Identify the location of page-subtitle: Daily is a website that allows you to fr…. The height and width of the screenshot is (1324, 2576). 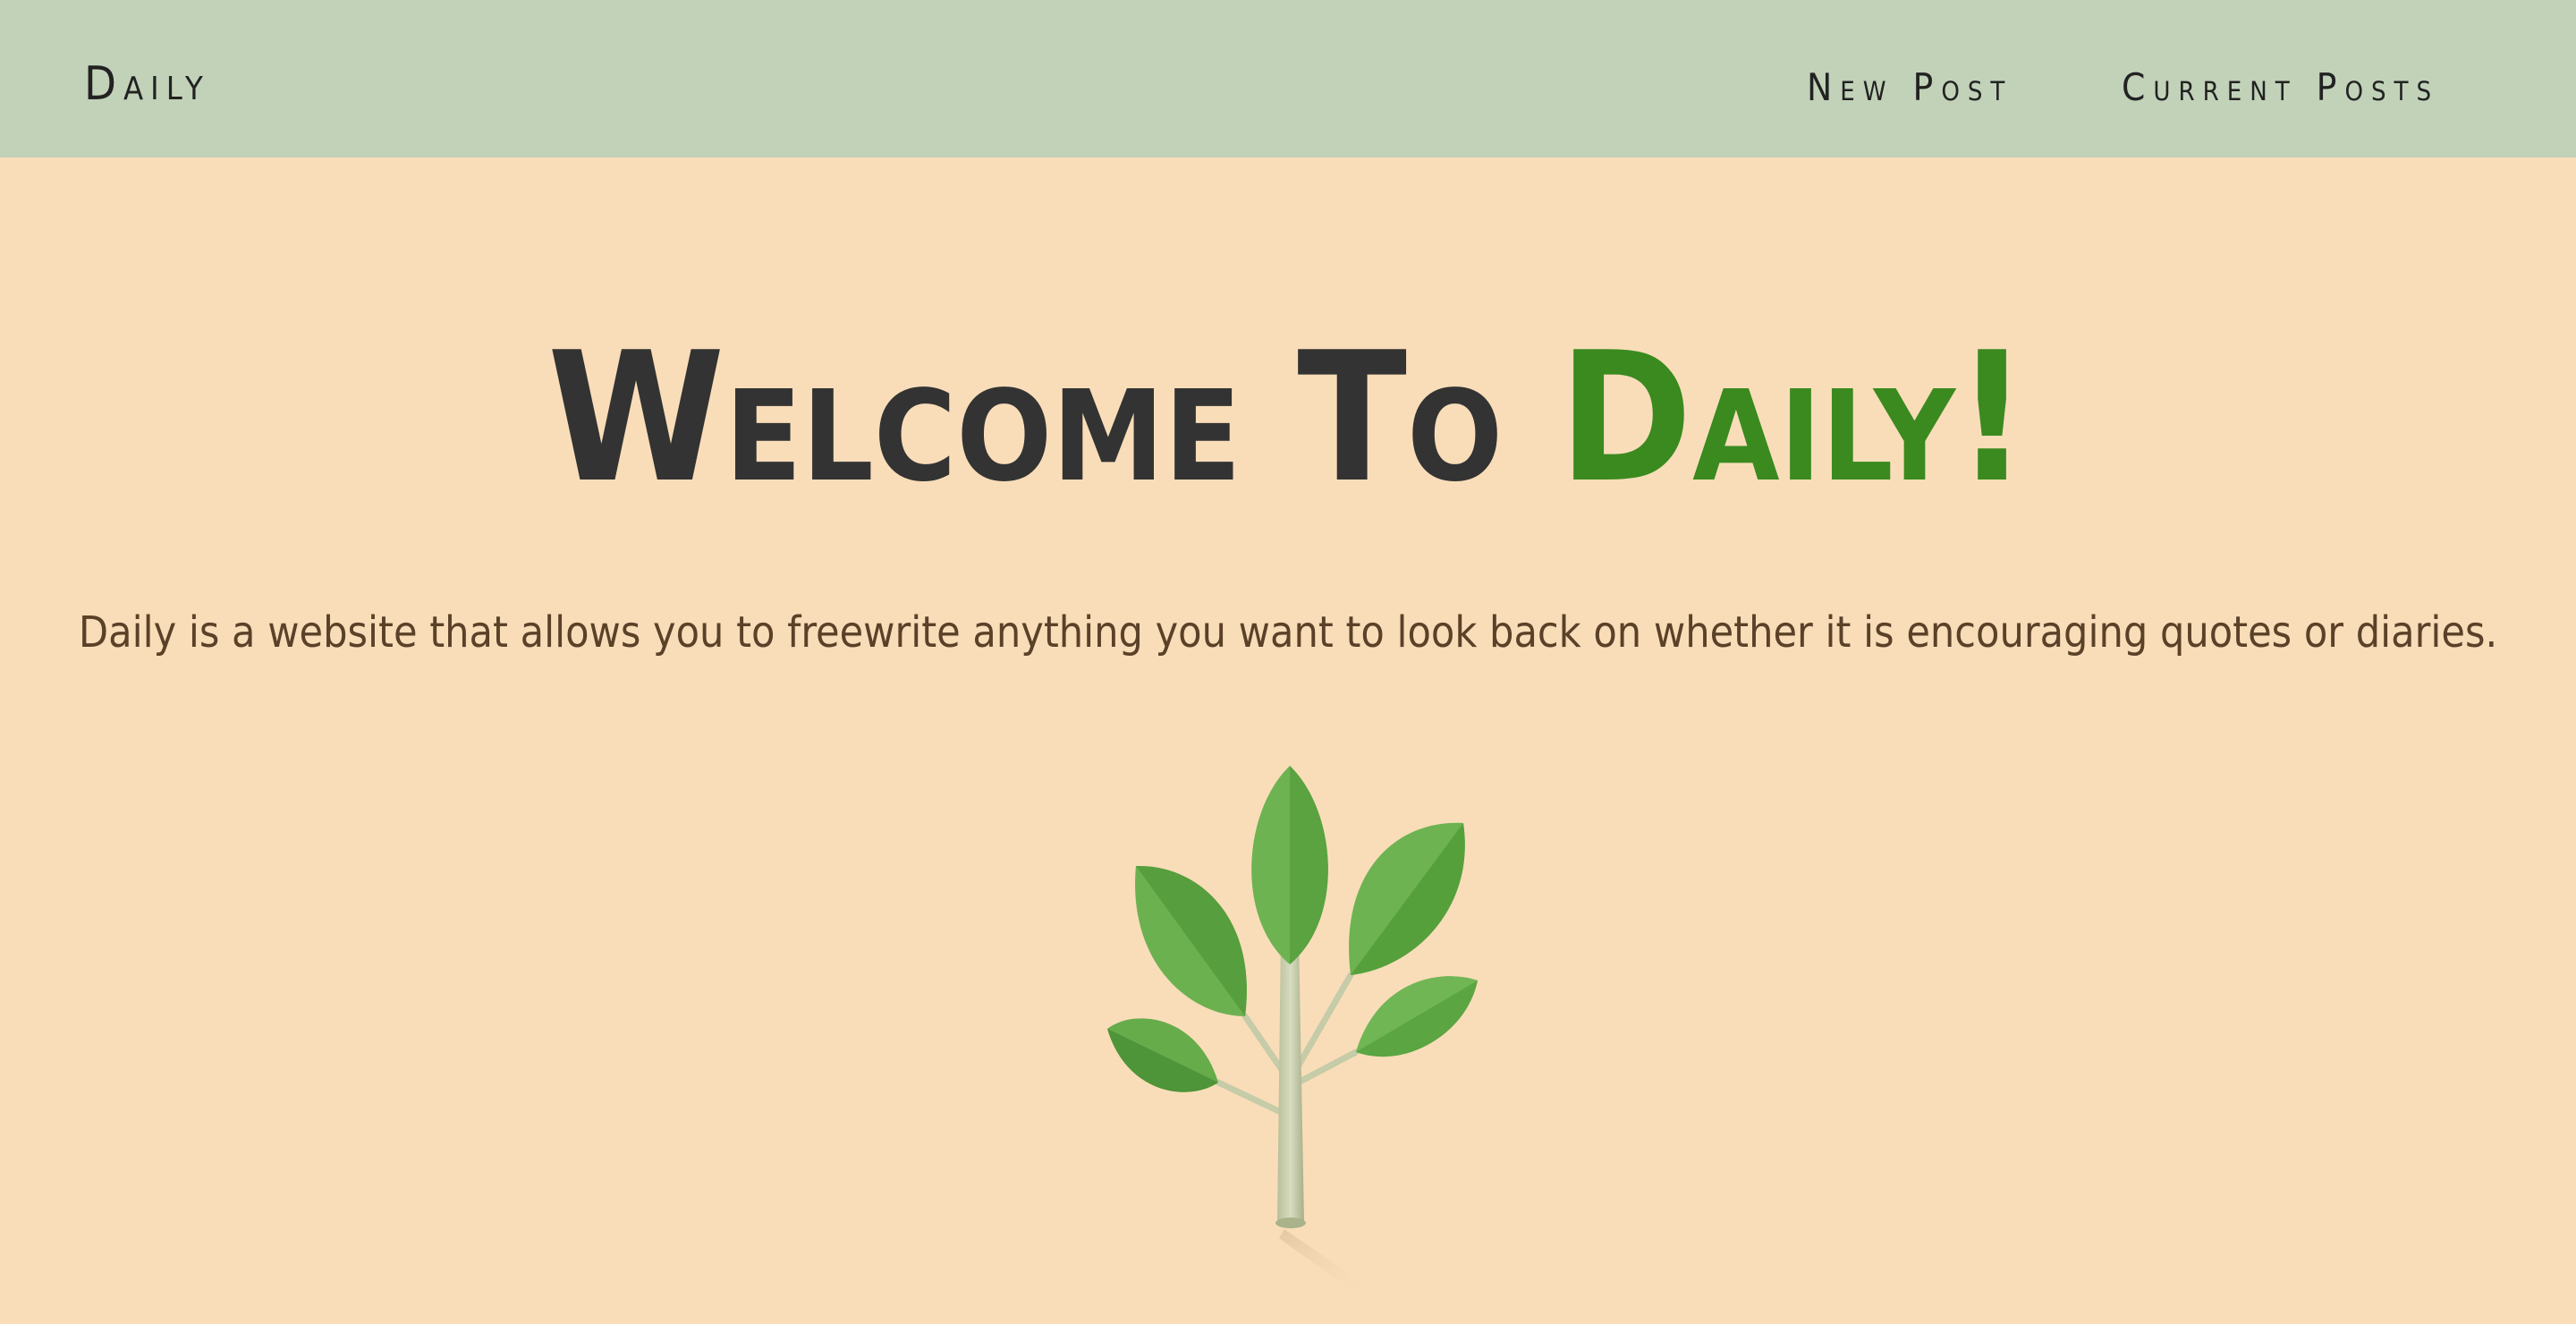
(1288, 632).